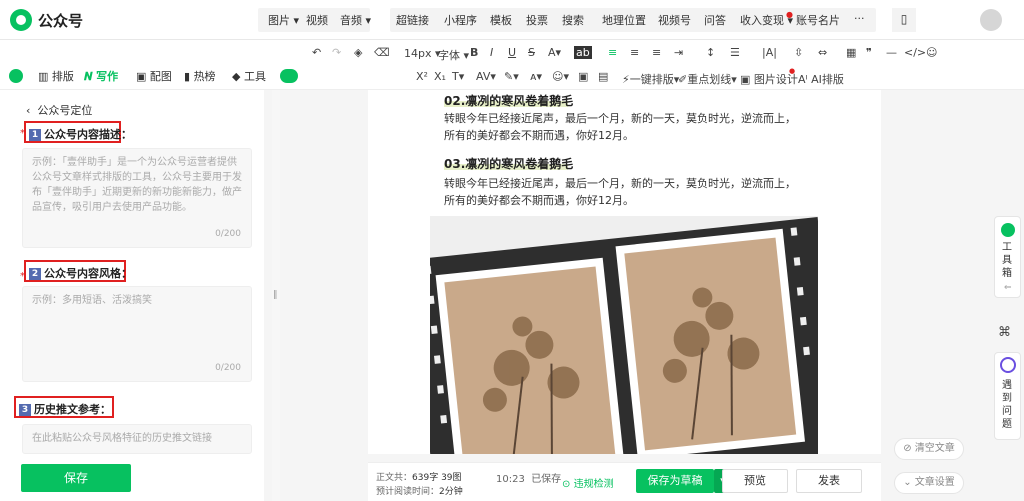 The image size is (1024, 501). What do you see at coordinates (76, 478) in the screenshot?
I see `save-button: 保存` at bounding box center [76, 478].